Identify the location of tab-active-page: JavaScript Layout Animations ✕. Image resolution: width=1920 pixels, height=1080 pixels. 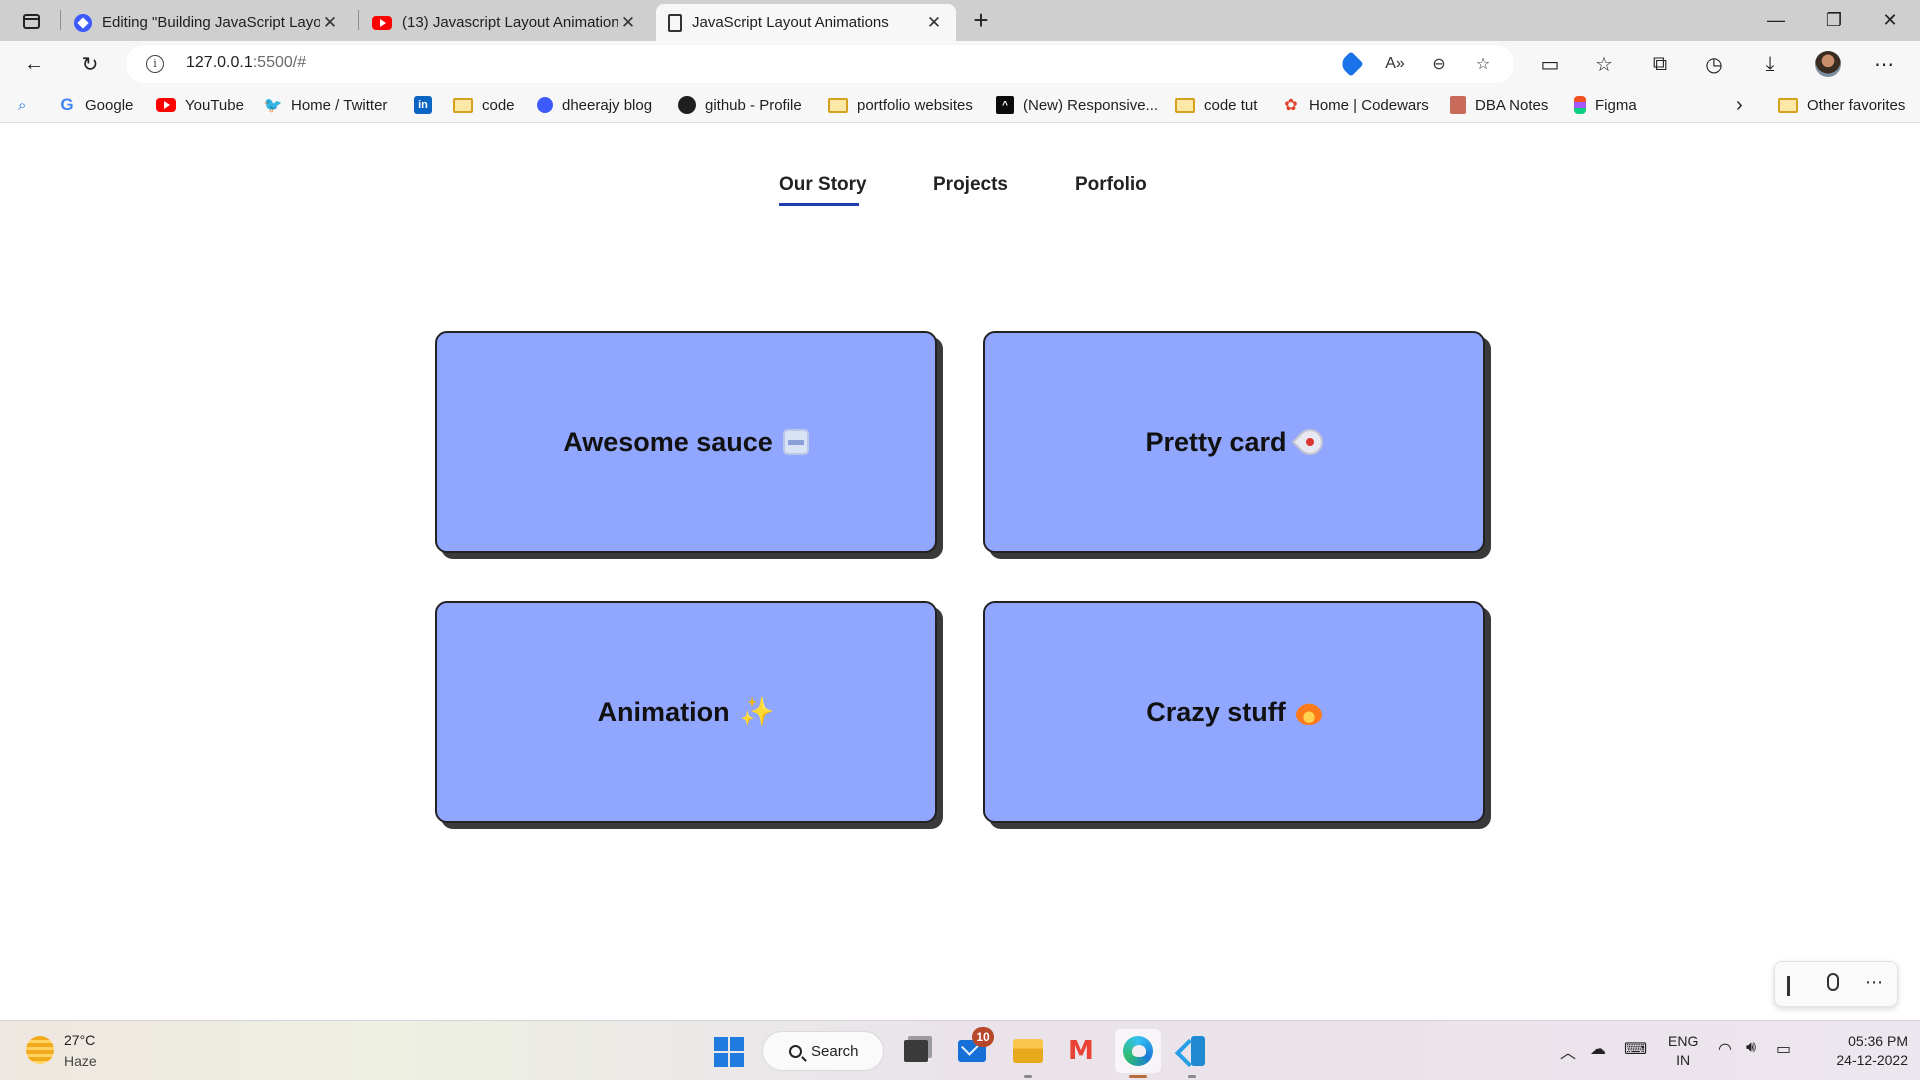
(806, 22).